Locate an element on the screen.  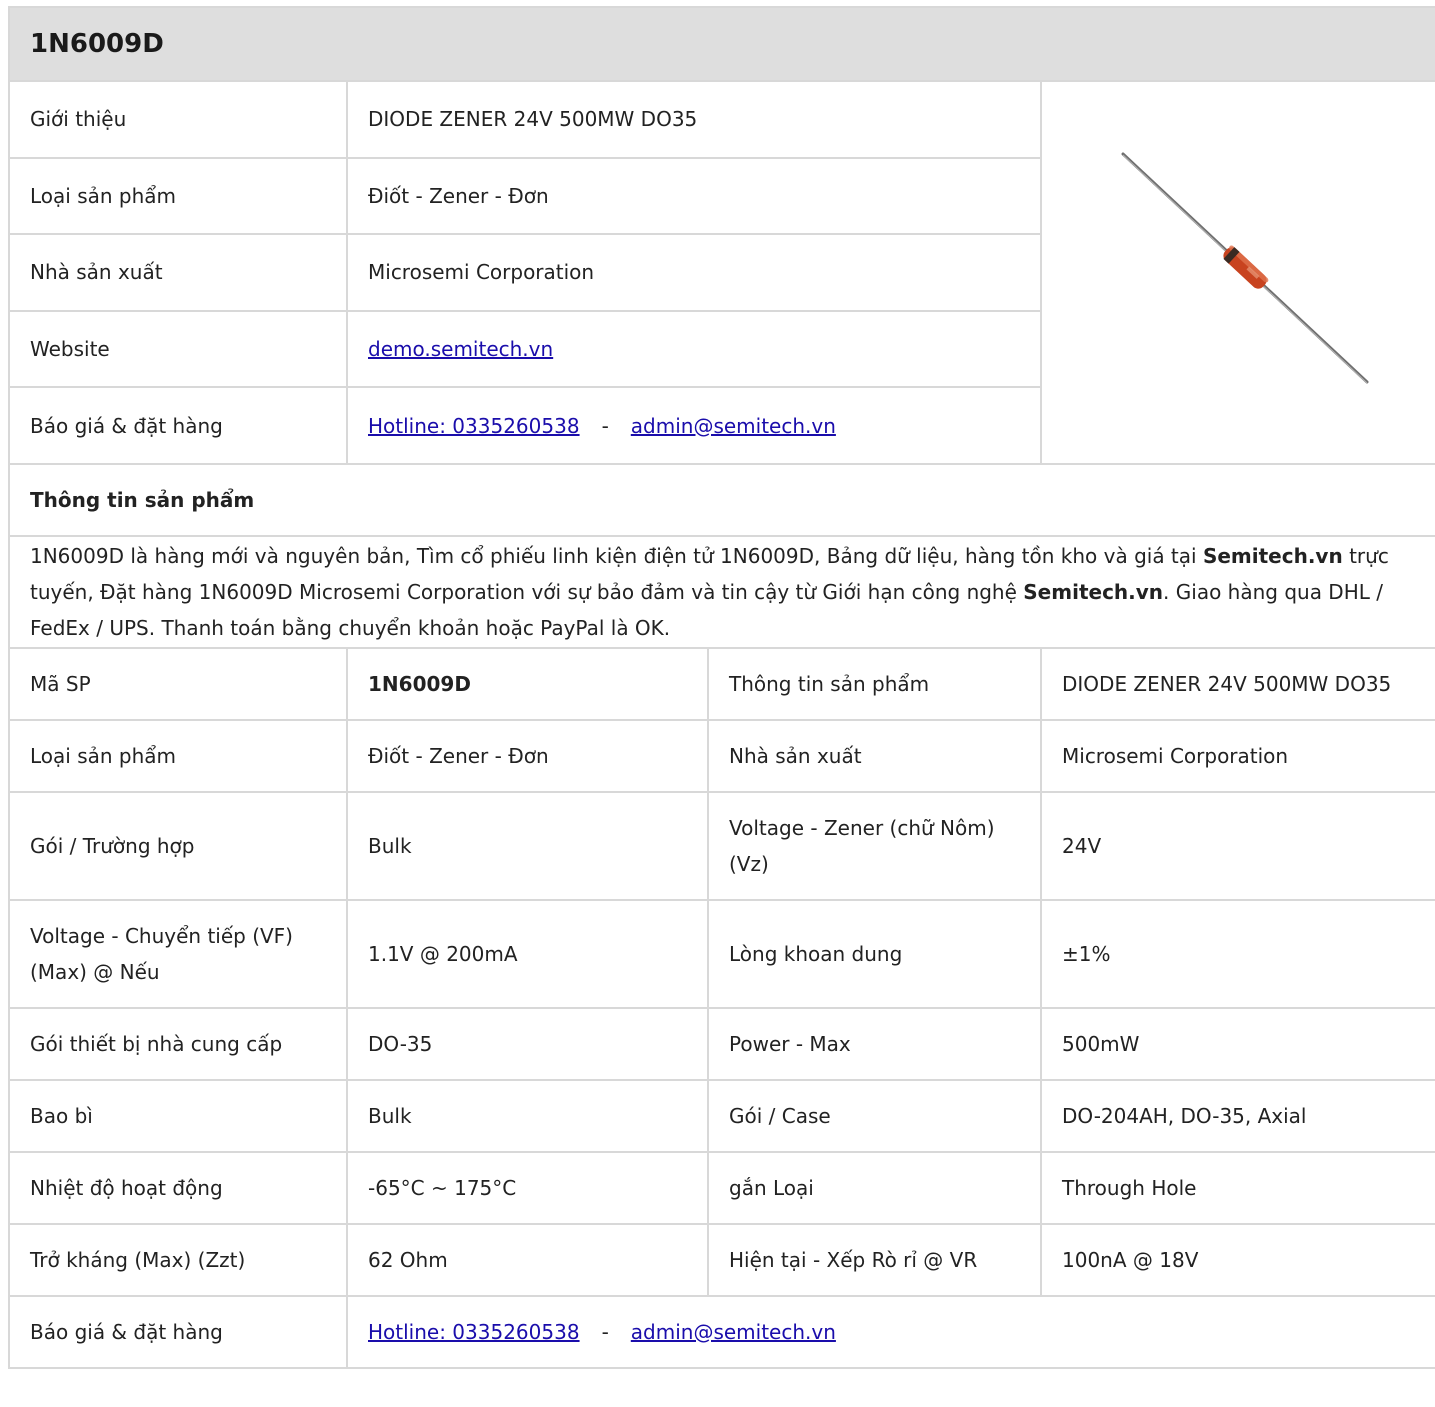
spec-label: Loại sản phẩm is located at coordinates (178, 756).